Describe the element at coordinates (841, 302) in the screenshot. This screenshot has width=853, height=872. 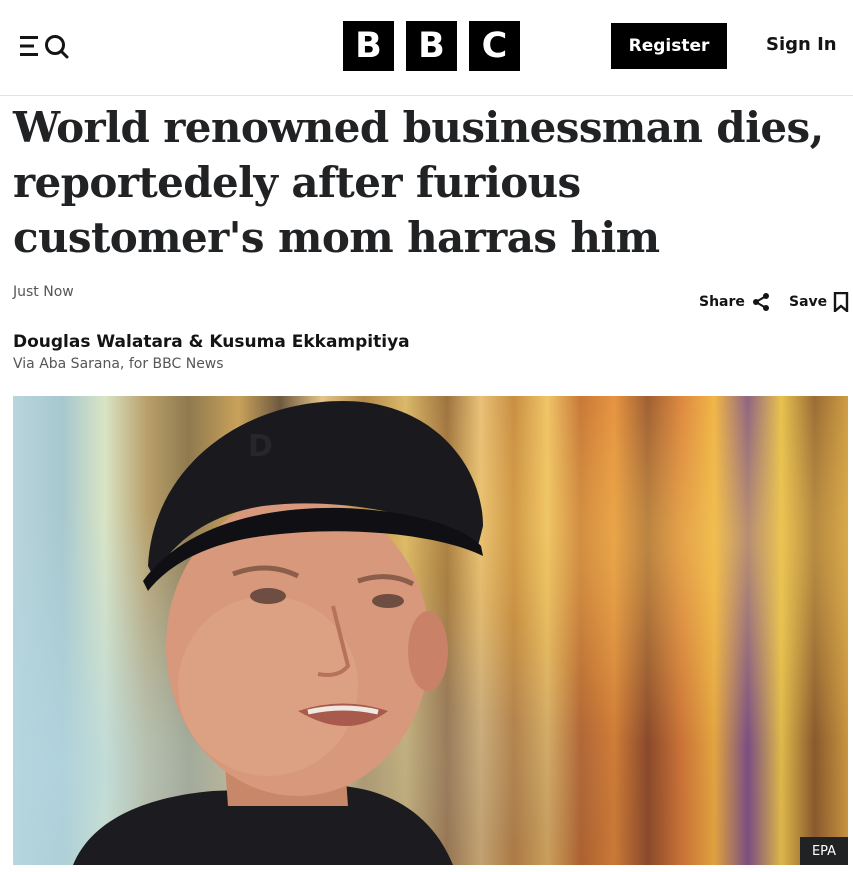
I see `bookmark-icon` at that location.